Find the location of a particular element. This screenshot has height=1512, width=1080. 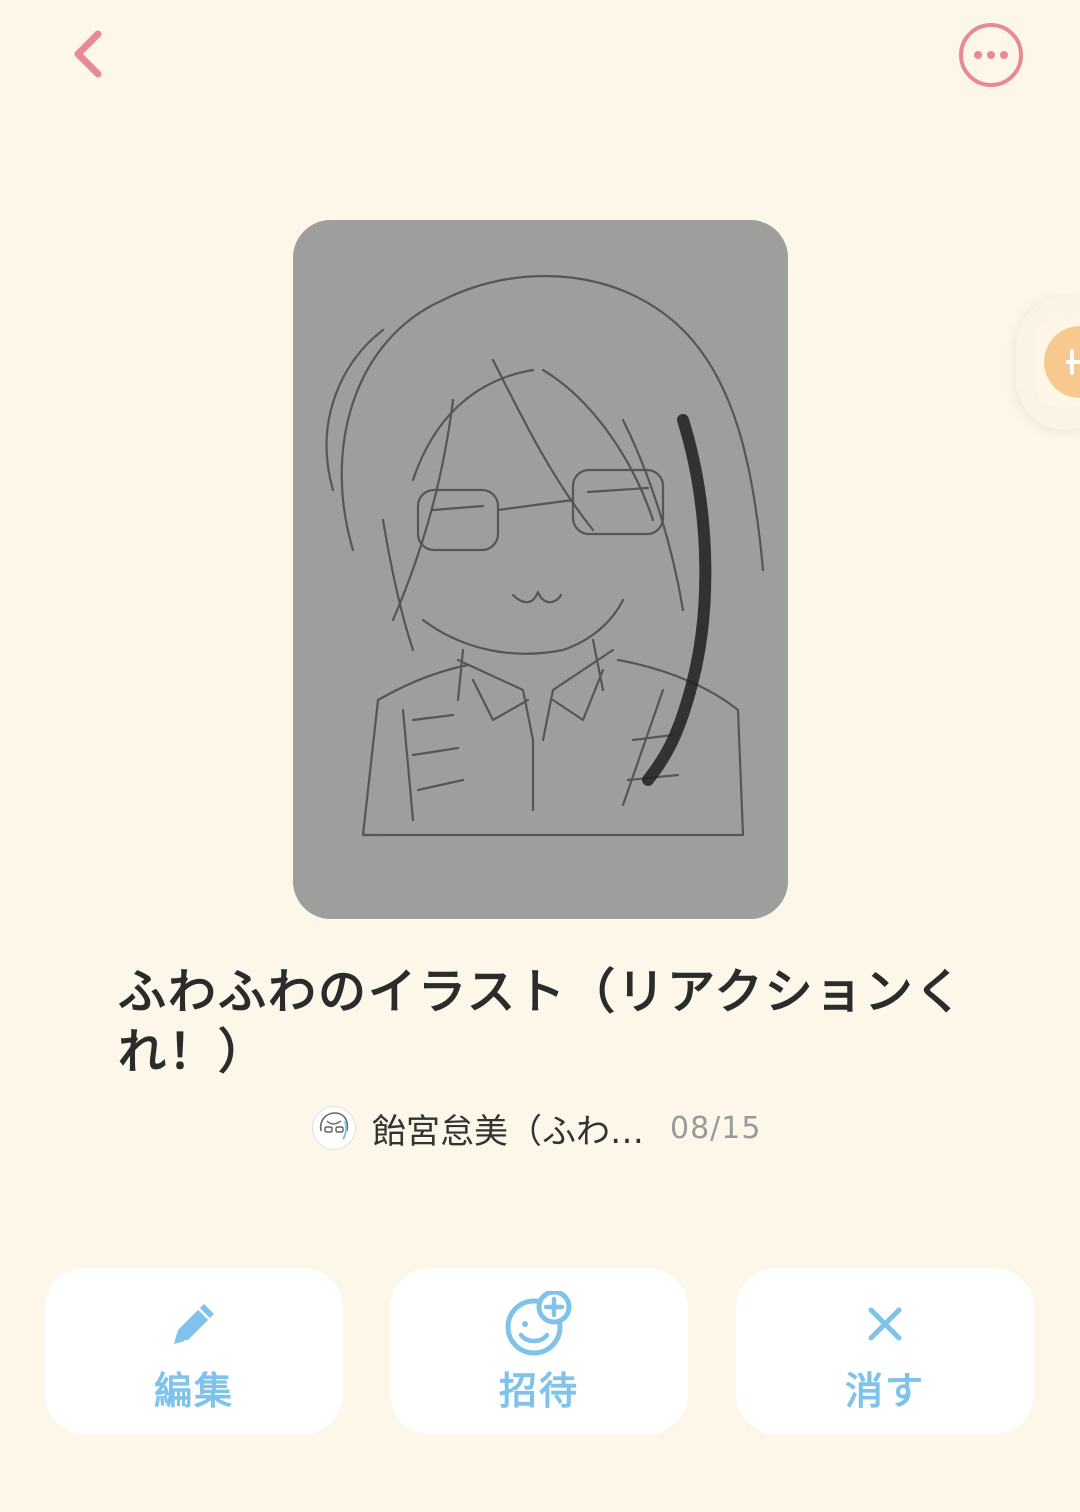

more-options-button is located at coordinates (991, 55).